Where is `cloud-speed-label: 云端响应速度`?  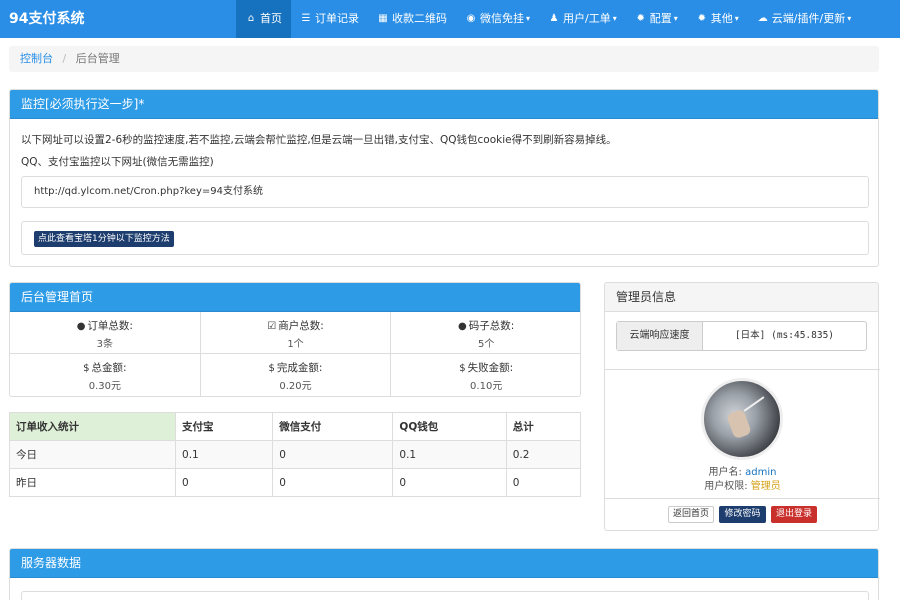 cloud-speed-label: 云端响应速度 is located at coordinates (660, 336).